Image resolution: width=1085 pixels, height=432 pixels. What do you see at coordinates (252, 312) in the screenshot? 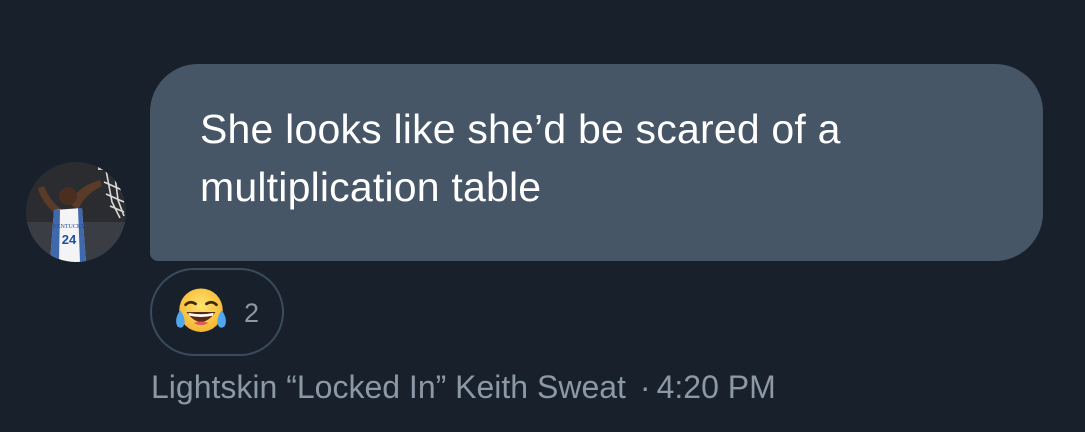
I see `reaction-count: 2` at bounding box center [252, 312].